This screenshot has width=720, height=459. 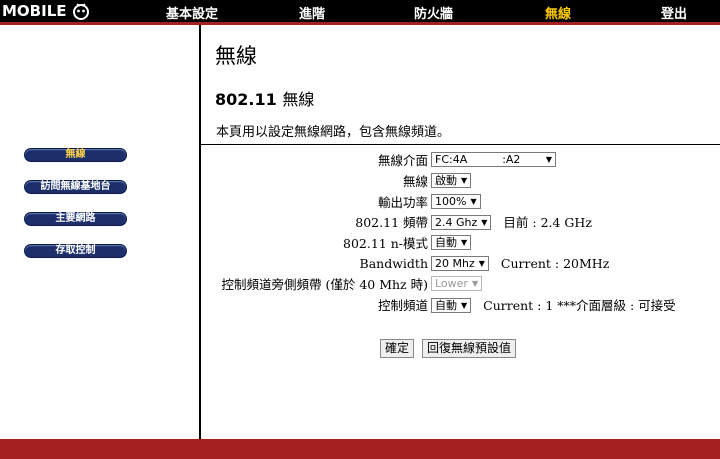 I want to click on band-select: 2.4 Ghz ▼, so click(x=461, y=222).